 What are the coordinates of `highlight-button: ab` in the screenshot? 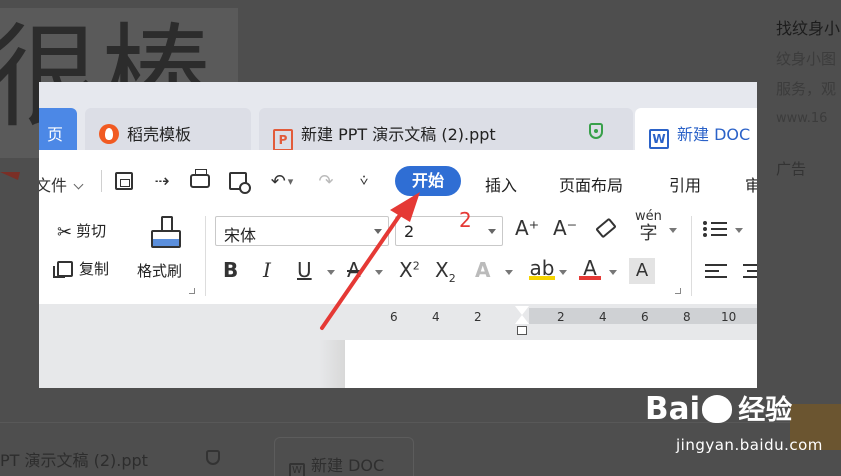 It's located at (542, 268).